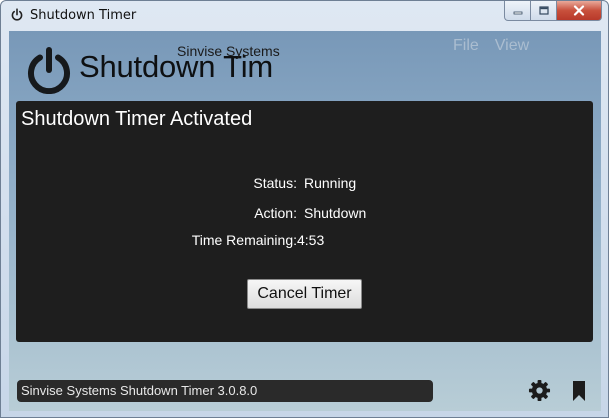 Image resolution: width=609 pixels, height=418 pixels. Describe the element at coordinates (466, 46) in the screenshot. I see `menu-file: File` at that location.